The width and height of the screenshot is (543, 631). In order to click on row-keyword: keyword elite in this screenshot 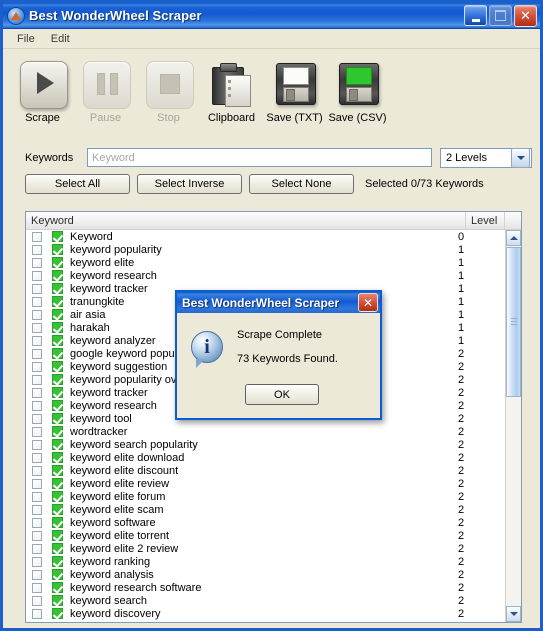, I will do `click(102, 262)`.